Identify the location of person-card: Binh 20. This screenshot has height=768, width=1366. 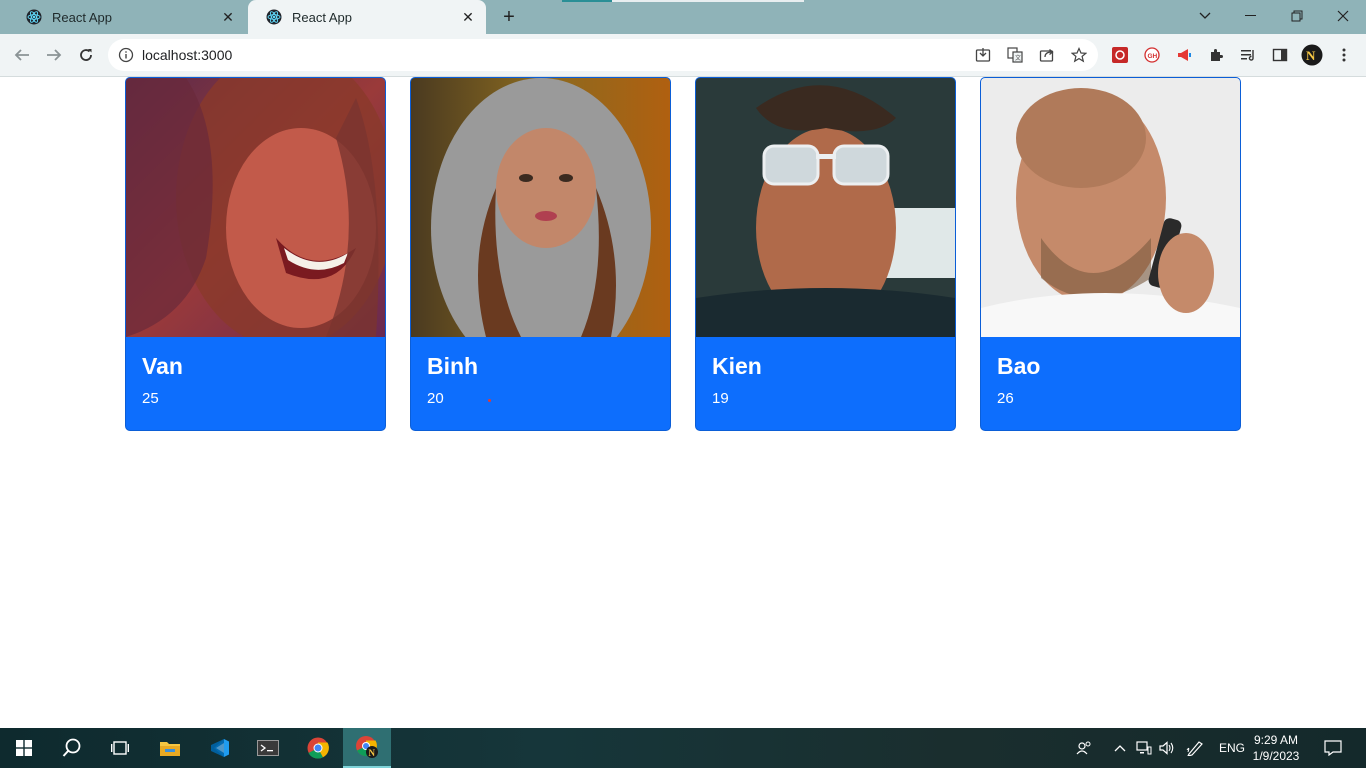
(540, 254).